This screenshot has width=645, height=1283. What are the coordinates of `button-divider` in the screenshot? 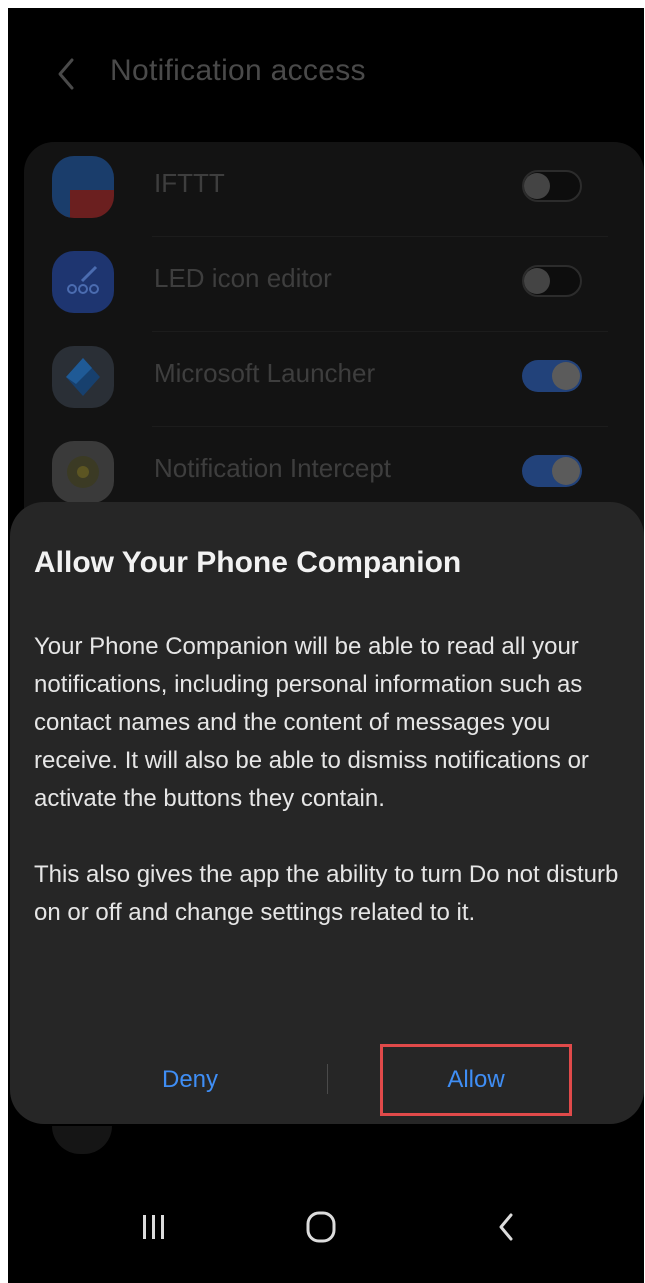 It's located at (327, 1079).